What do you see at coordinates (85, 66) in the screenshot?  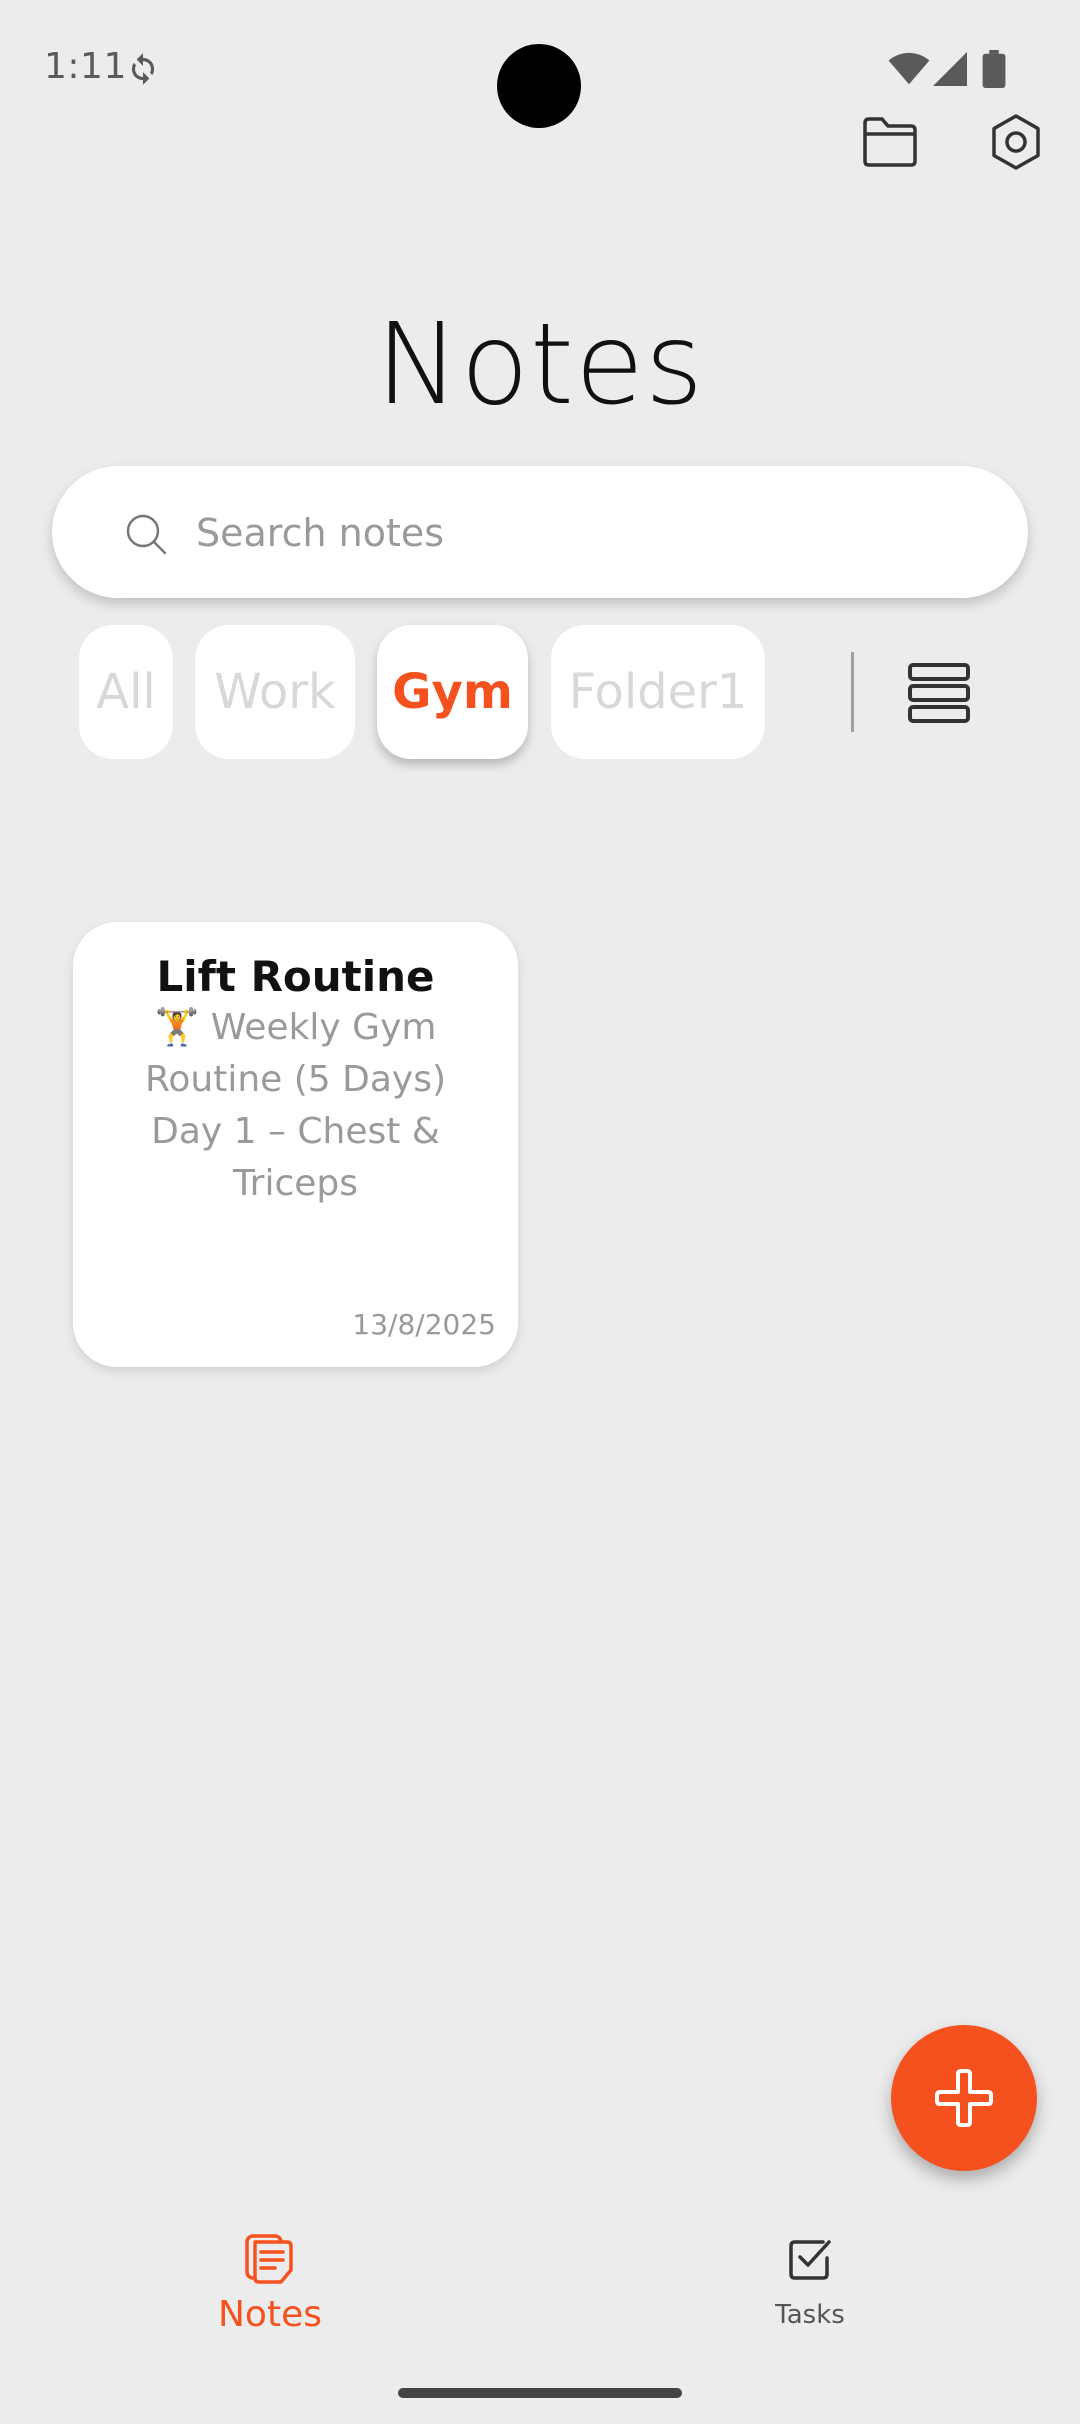 I see `status-time: 1:11` at bounding box center [85, 66].